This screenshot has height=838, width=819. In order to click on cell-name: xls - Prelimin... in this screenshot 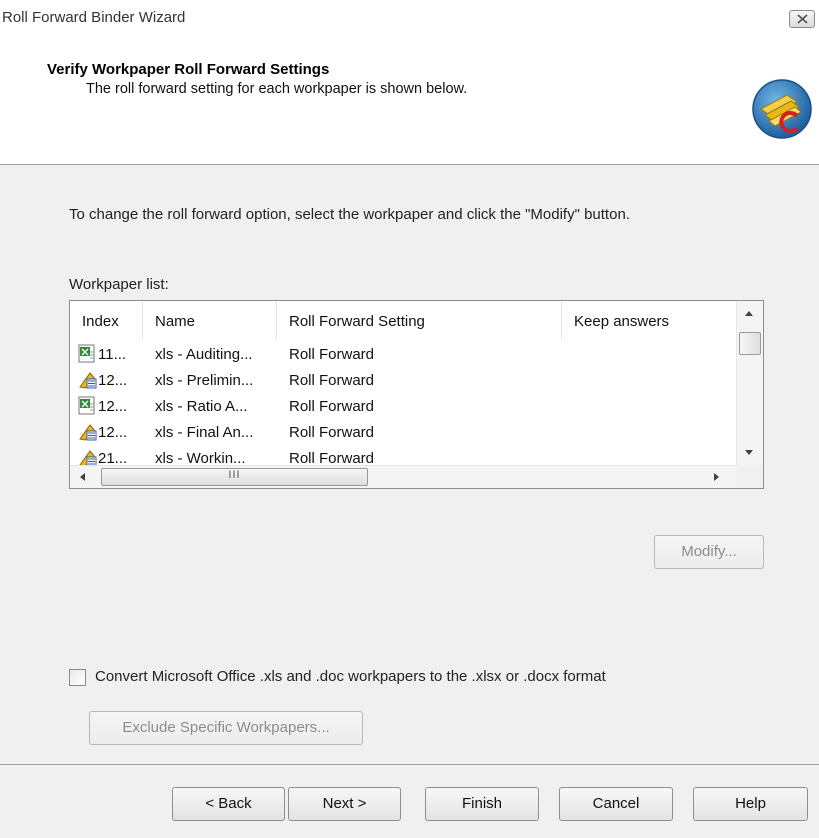, I will do `click(204, 380)`.